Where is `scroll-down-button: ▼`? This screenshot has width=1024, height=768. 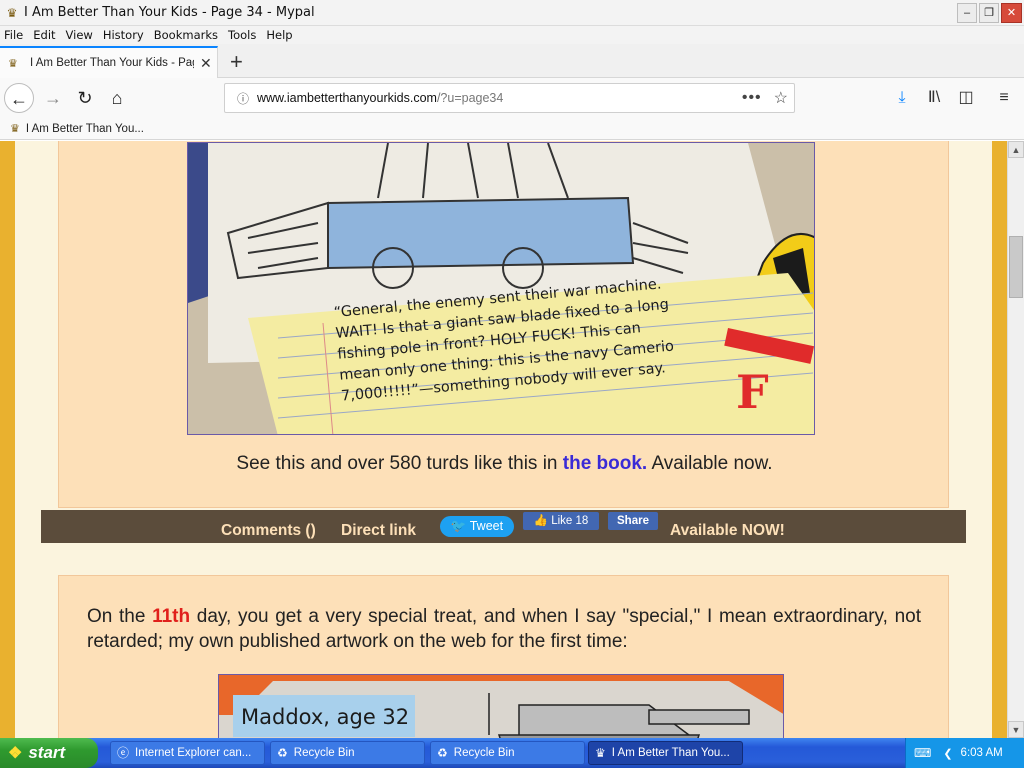
scroll-down-button: ▼ is located at coordinates (1016, 729).